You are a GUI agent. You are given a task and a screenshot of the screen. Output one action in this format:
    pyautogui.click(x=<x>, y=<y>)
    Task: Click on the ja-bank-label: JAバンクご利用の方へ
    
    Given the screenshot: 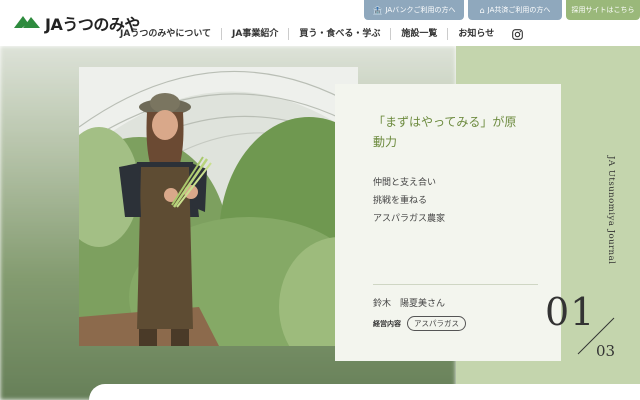 What is the action you would take?
    pyautogui.click(x=420, y=10)
    